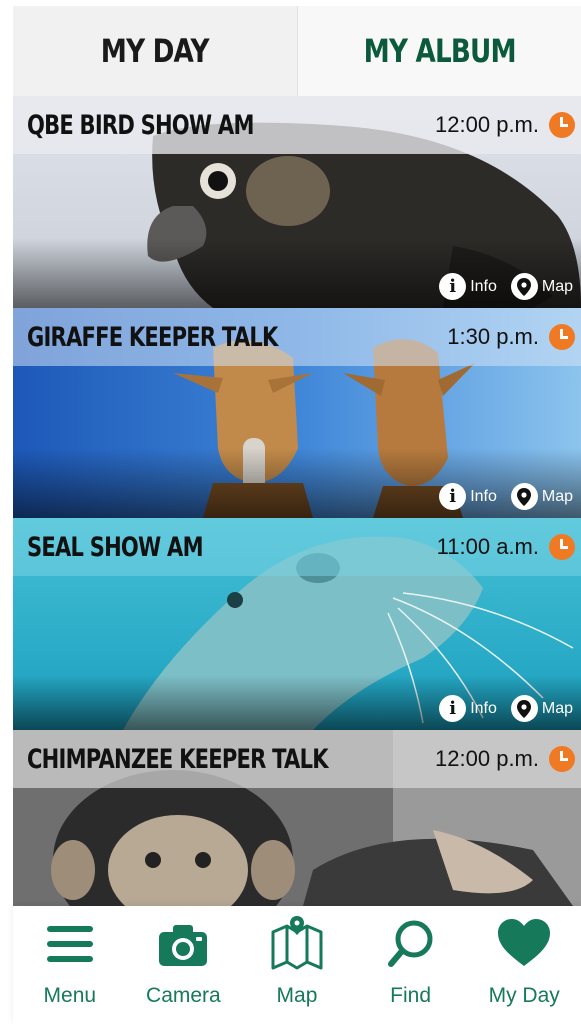 This screenshot has height=1024, width=581. I want to click on tab-my-day-label: MY DAY, so click(155, 51).